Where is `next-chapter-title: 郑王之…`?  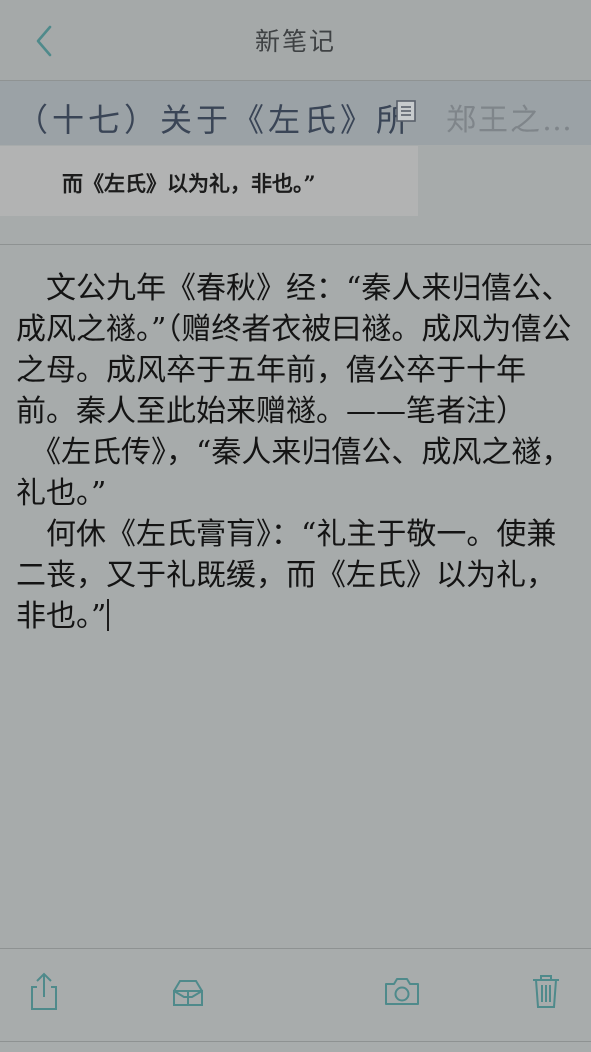
next-chapter-title: 郑王之… is located at coordinates (511, 117).